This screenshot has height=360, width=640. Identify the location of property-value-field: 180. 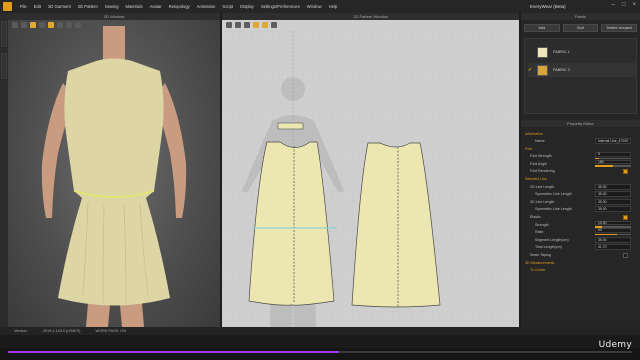
(613, 162).